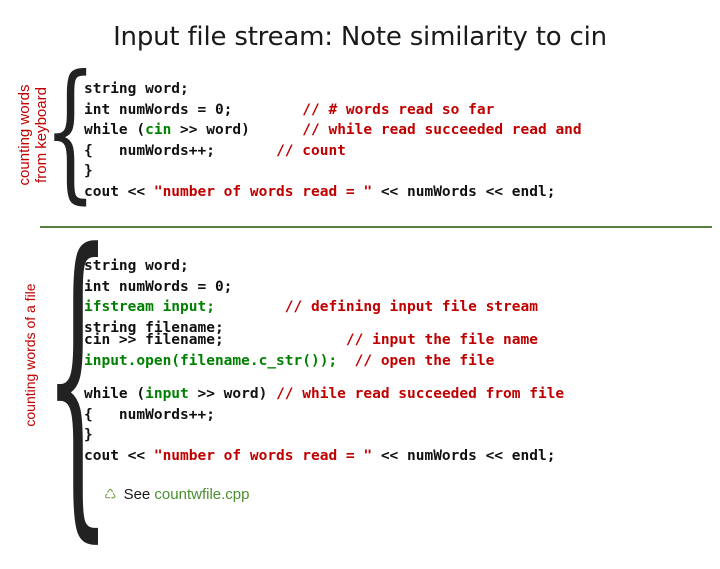 This screenshot has height=569, width=720. What do you see at coordinates (30, 355) in the screenshot?
I see `label-counting-words-of-a-file: counting words of a file` at bounding box center [30, 355].